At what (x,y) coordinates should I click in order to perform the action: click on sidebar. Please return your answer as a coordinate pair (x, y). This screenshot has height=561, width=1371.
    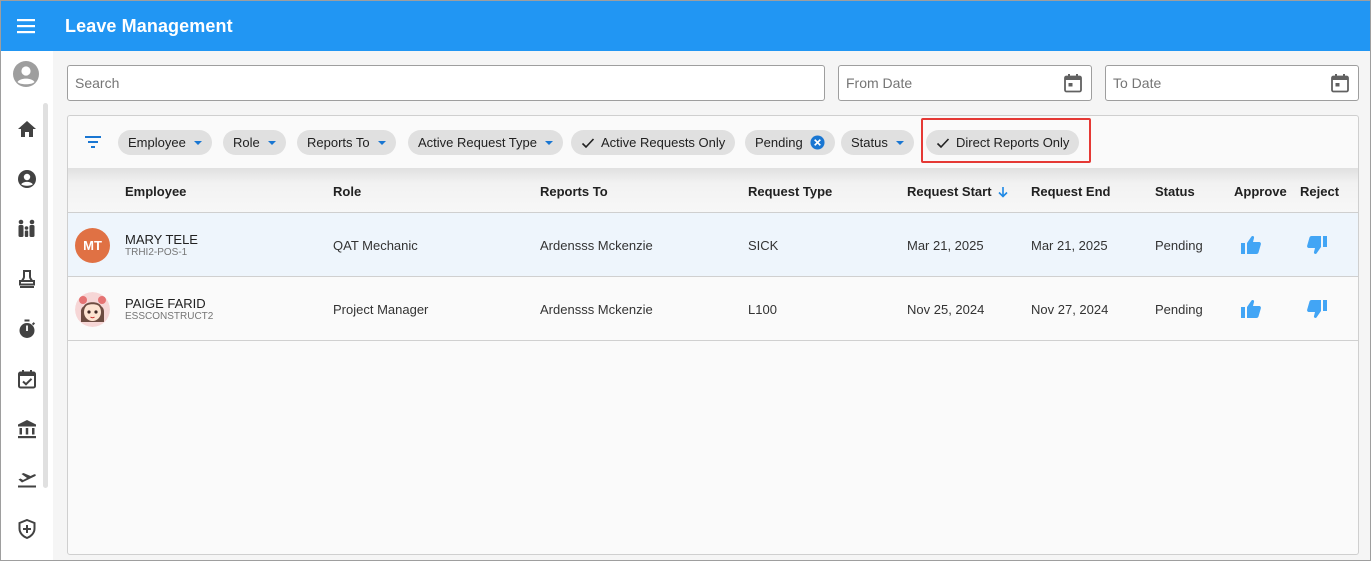
    Looking at the image, I should click on (27, 305).